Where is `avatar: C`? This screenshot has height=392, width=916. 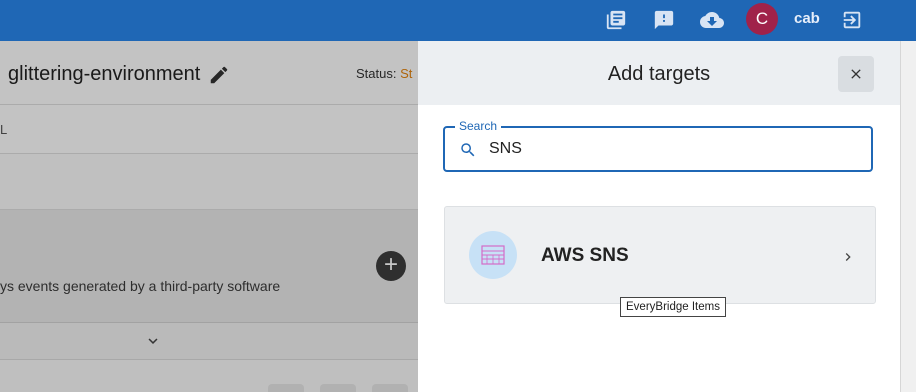 avatar: C is located at coordinates (762, 19).